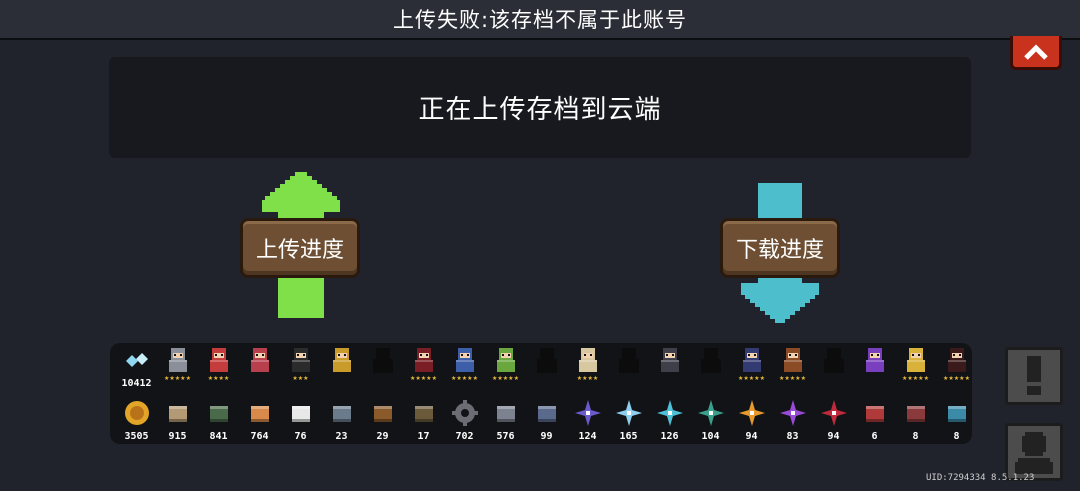  I want to click on character-slot: ★★★, so click(300, 367).